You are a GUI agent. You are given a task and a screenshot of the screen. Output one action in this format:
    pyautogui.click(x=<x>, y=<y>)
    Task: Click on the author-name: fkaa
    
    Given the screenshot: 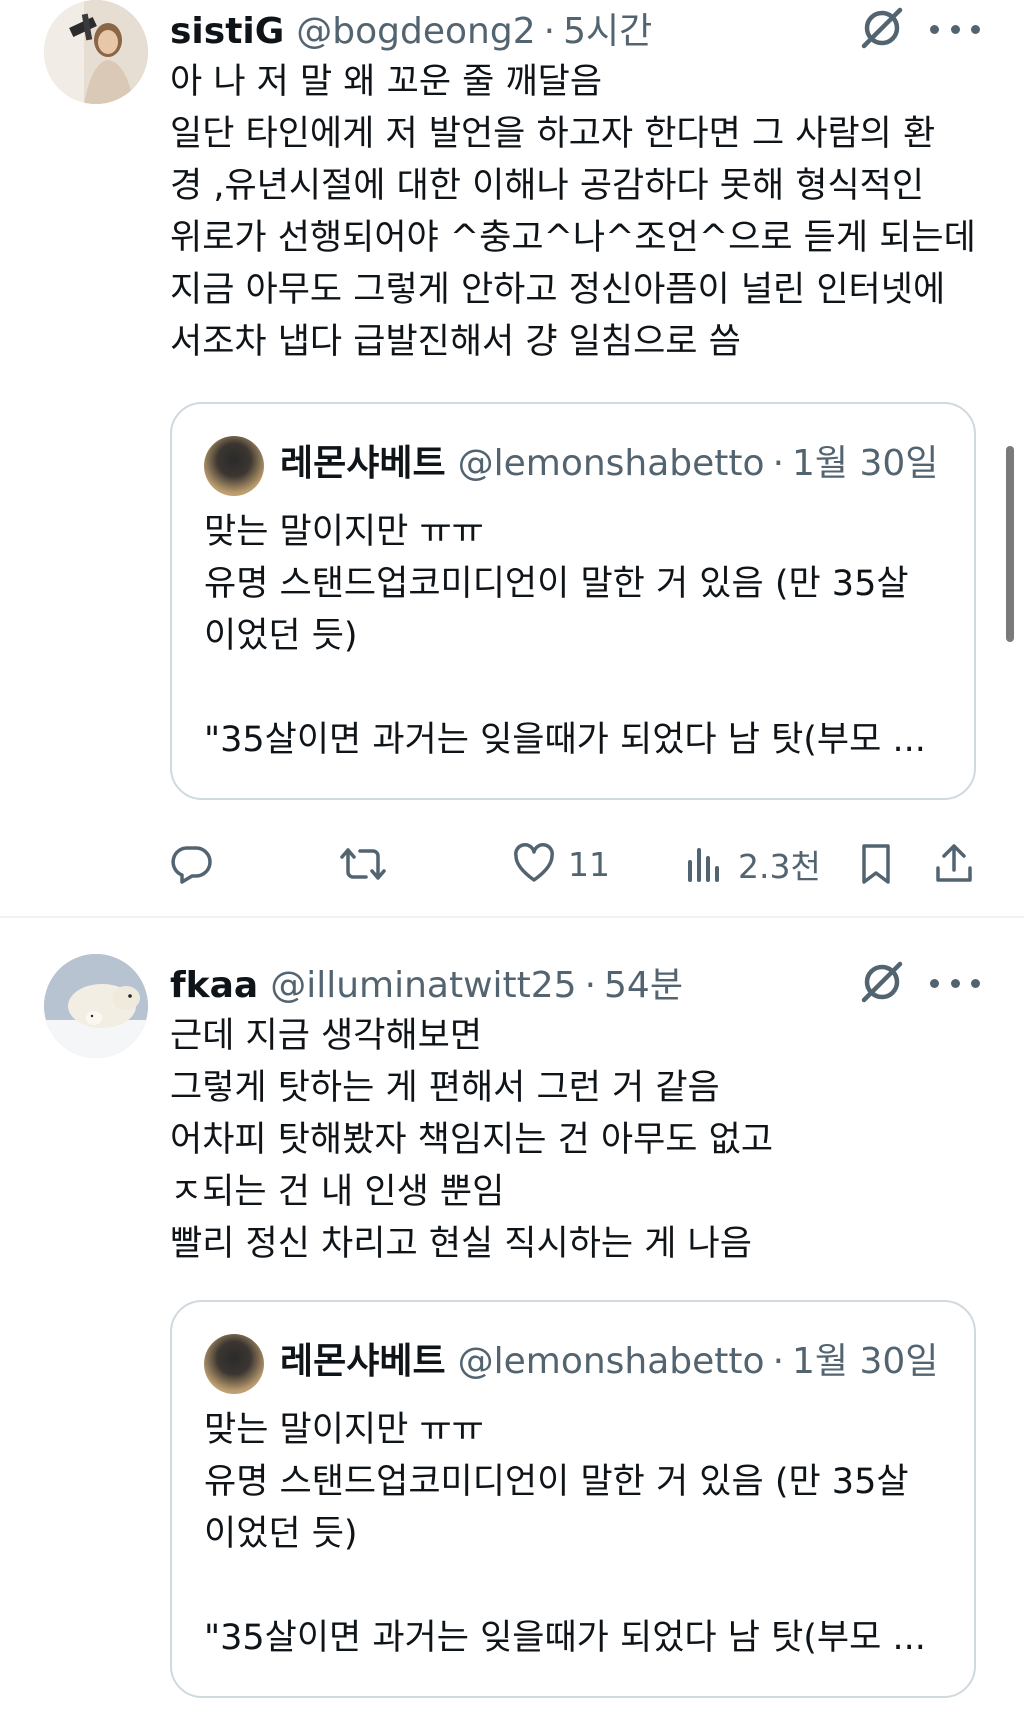 What is the action you would take?
    pyautogui.click(x=214, y=985)
    